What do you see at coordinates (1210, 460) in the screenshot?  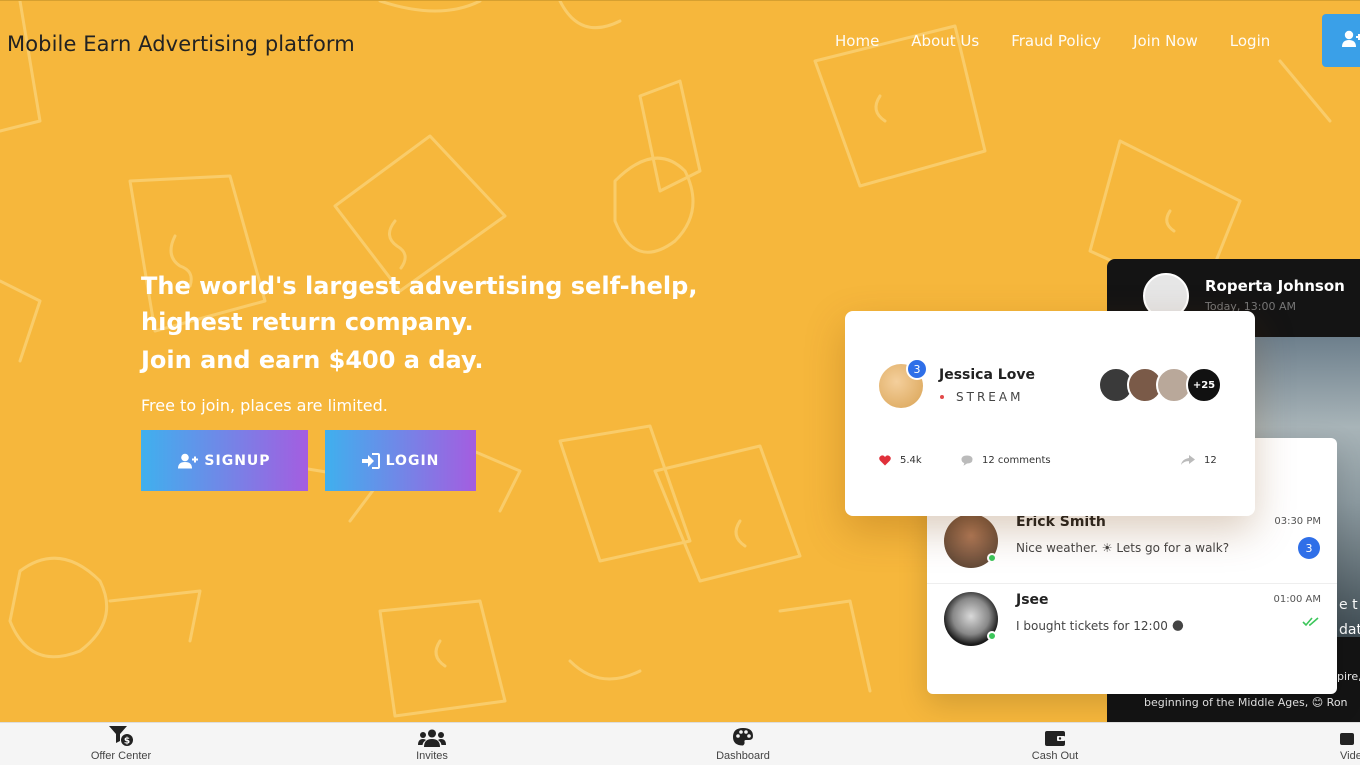 I see `shares-count: 12` at bounding box center [1210, 460].